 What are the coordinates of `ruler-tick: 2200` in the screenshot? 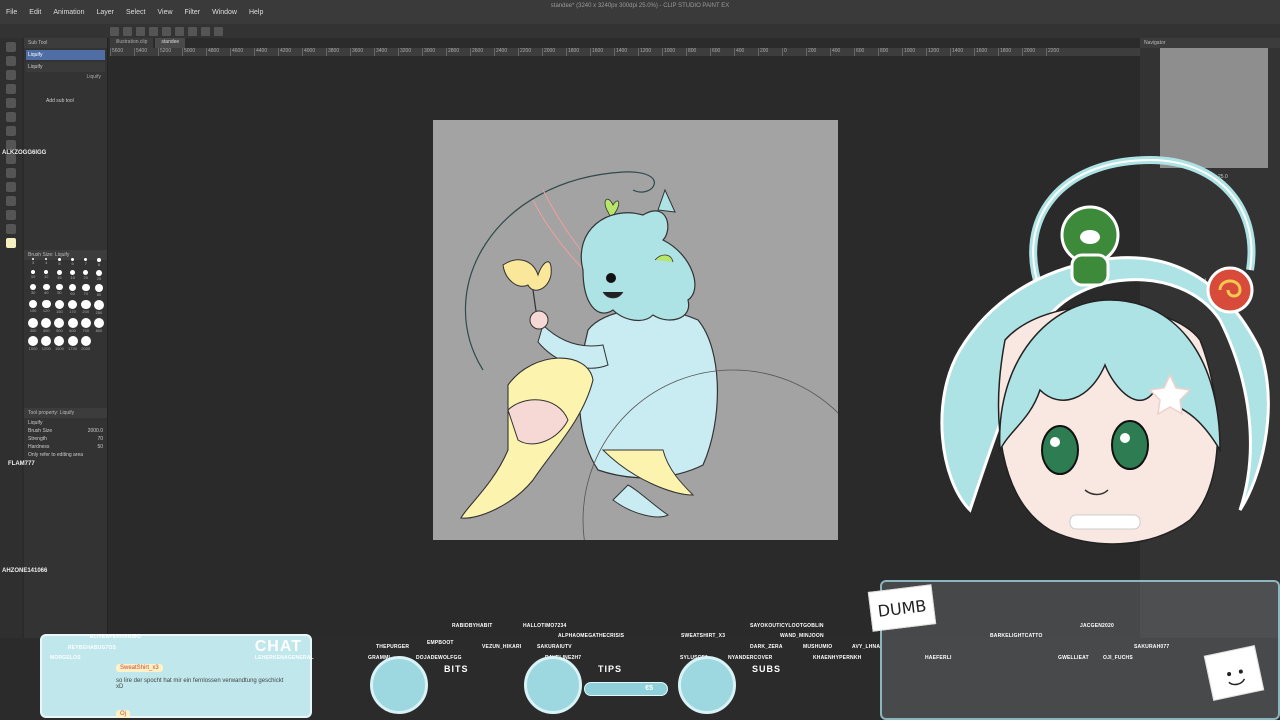 It's located at (530, 52).